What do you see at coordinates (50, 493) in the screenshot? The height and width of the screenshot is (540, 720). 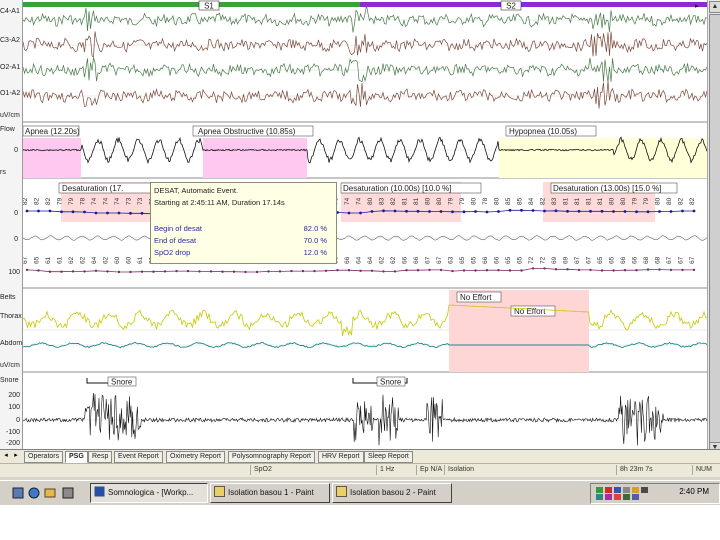 I see `quicklaunch-outlook-icon` at bounding box center [50, 493].